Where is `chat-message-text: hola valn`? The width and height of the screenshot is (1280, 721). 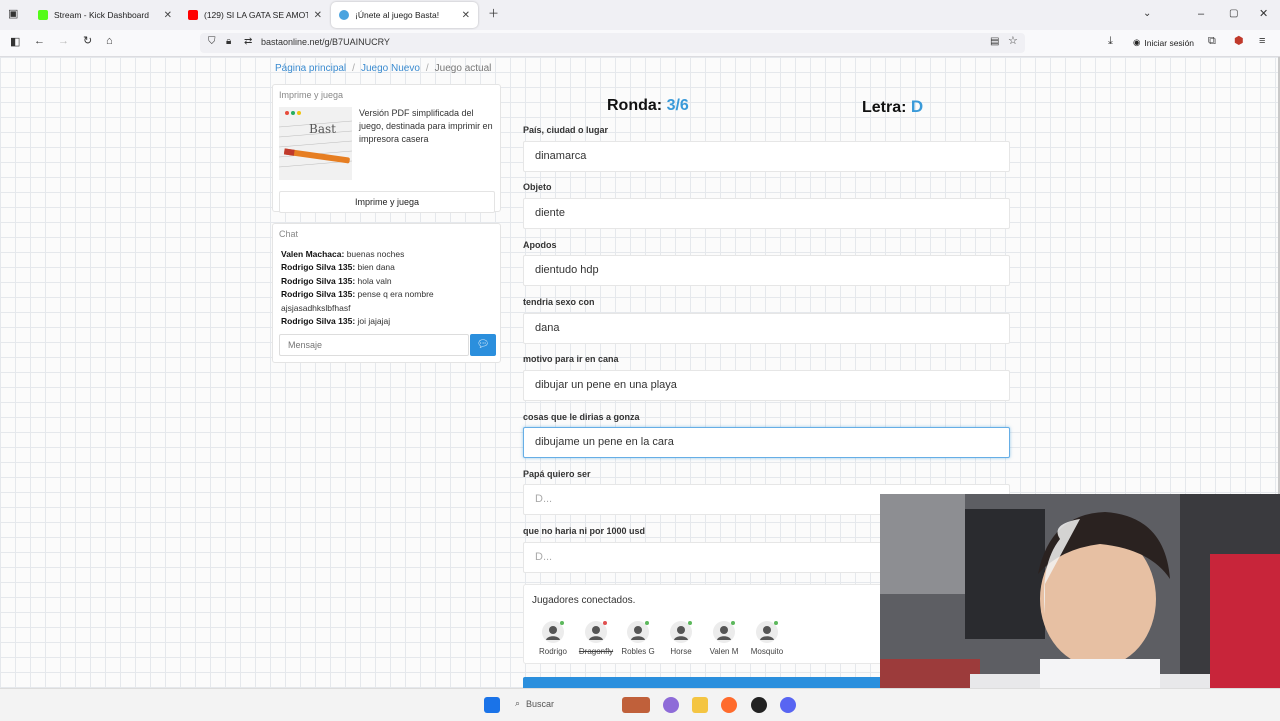
chat-message-text: hola valn is located at coordinates (374, 280).